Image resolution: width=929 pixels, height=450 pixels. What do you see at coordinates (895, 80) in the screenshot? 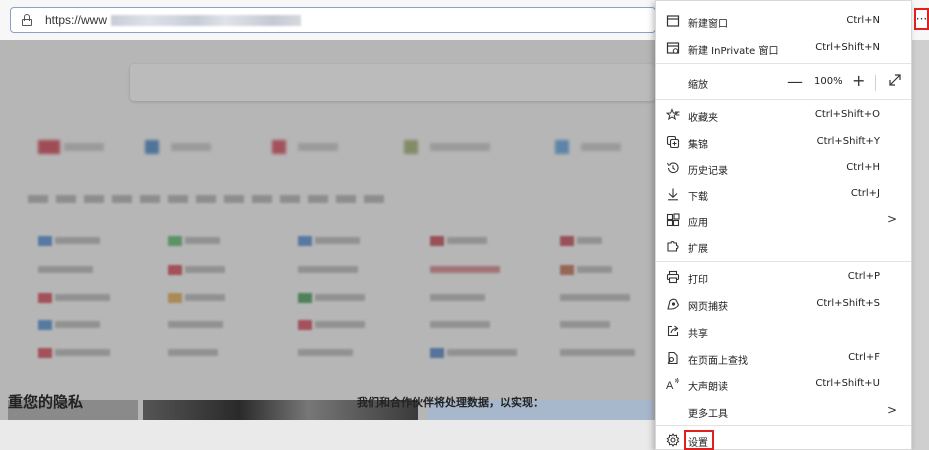
I see `fullscreen-icon` at bounding box center [895, 80].